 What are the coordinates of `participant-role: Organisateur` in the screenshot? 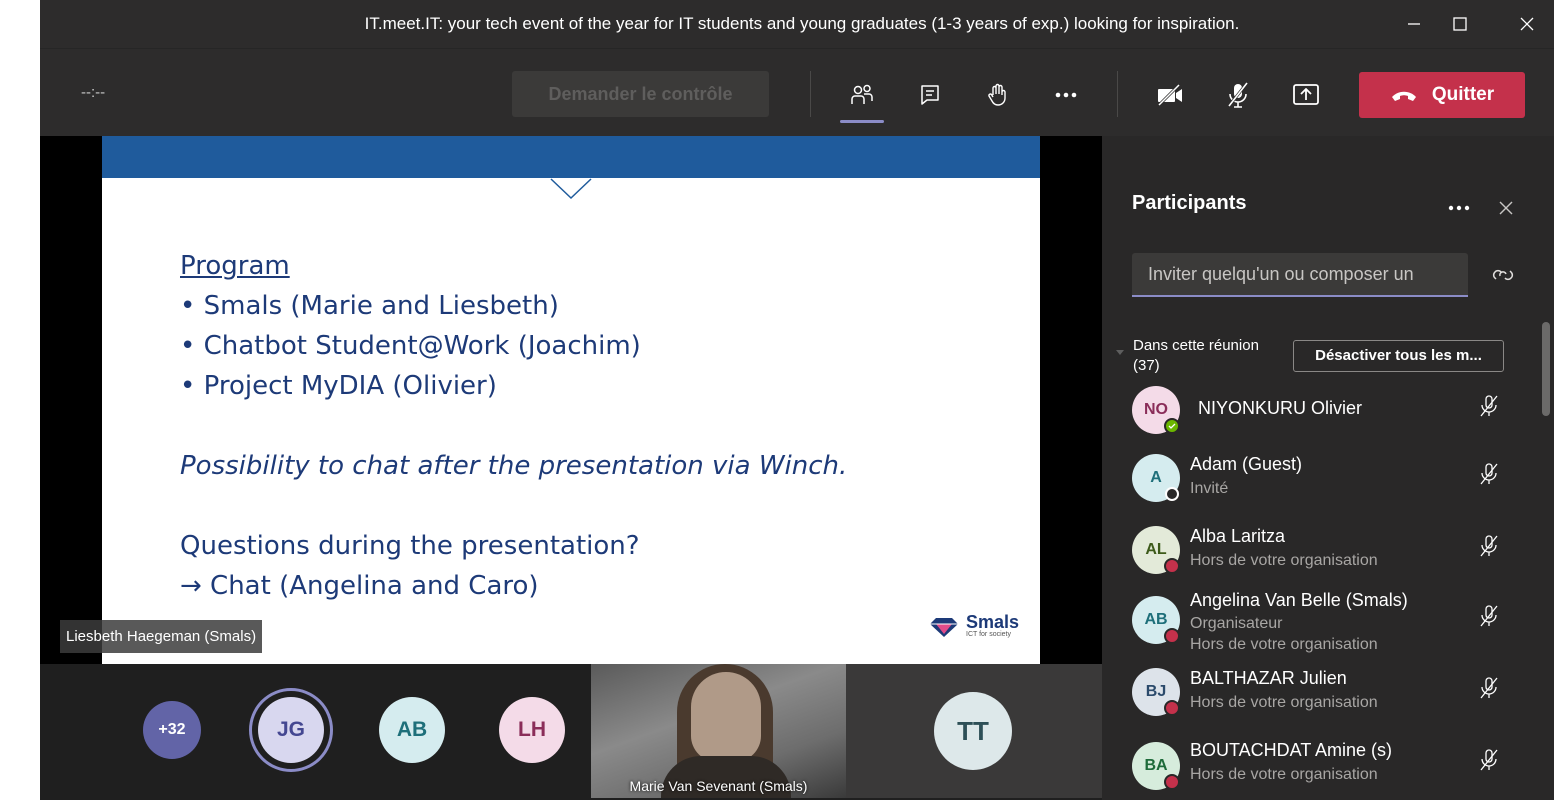 It's located at (1236, 623).